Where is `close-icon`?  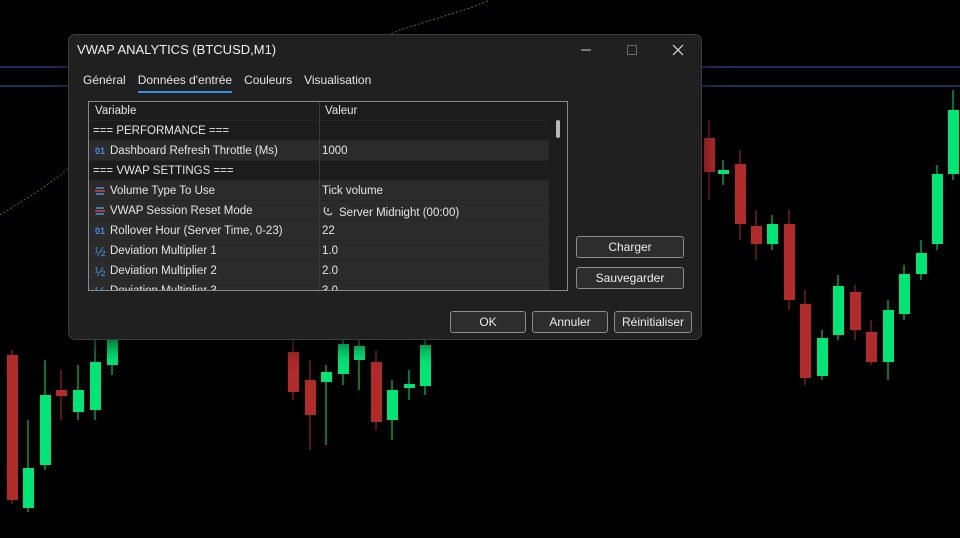
close-icon is located at coordinates (678, 50).